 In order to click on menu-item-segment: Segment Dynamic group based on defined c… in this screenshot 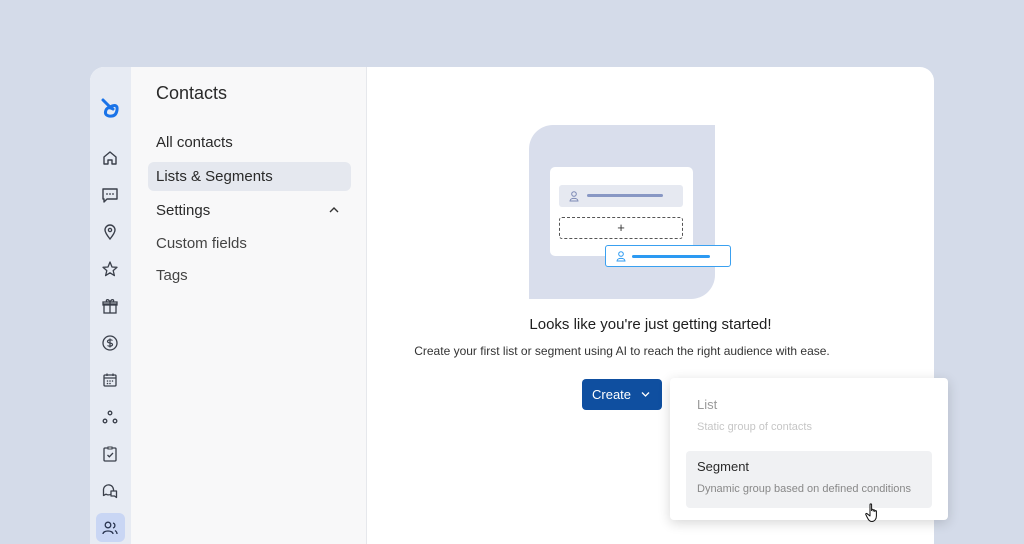, I will do `click(809, 479)`.